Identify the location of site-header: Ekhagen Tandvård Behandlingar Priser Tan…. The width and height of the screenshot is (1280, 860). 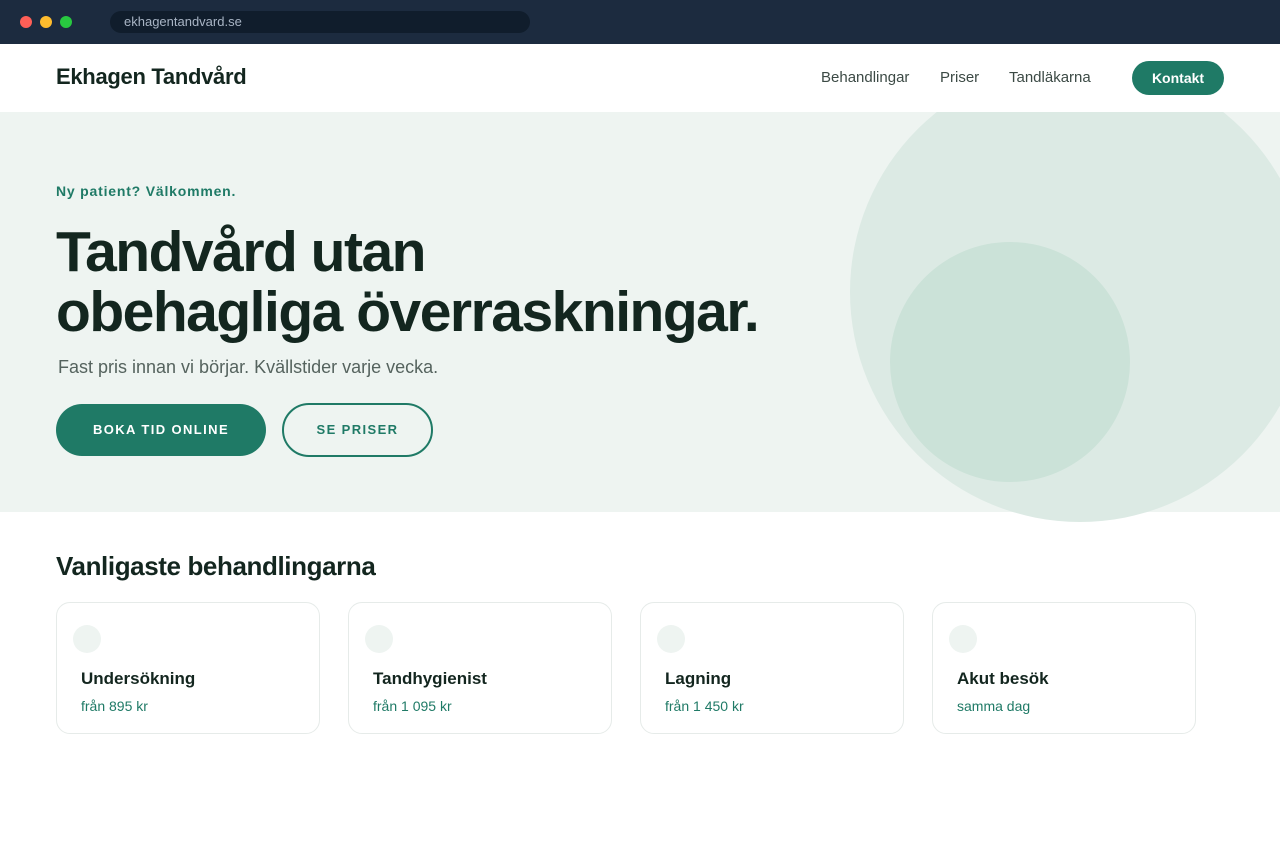
(640, 78).